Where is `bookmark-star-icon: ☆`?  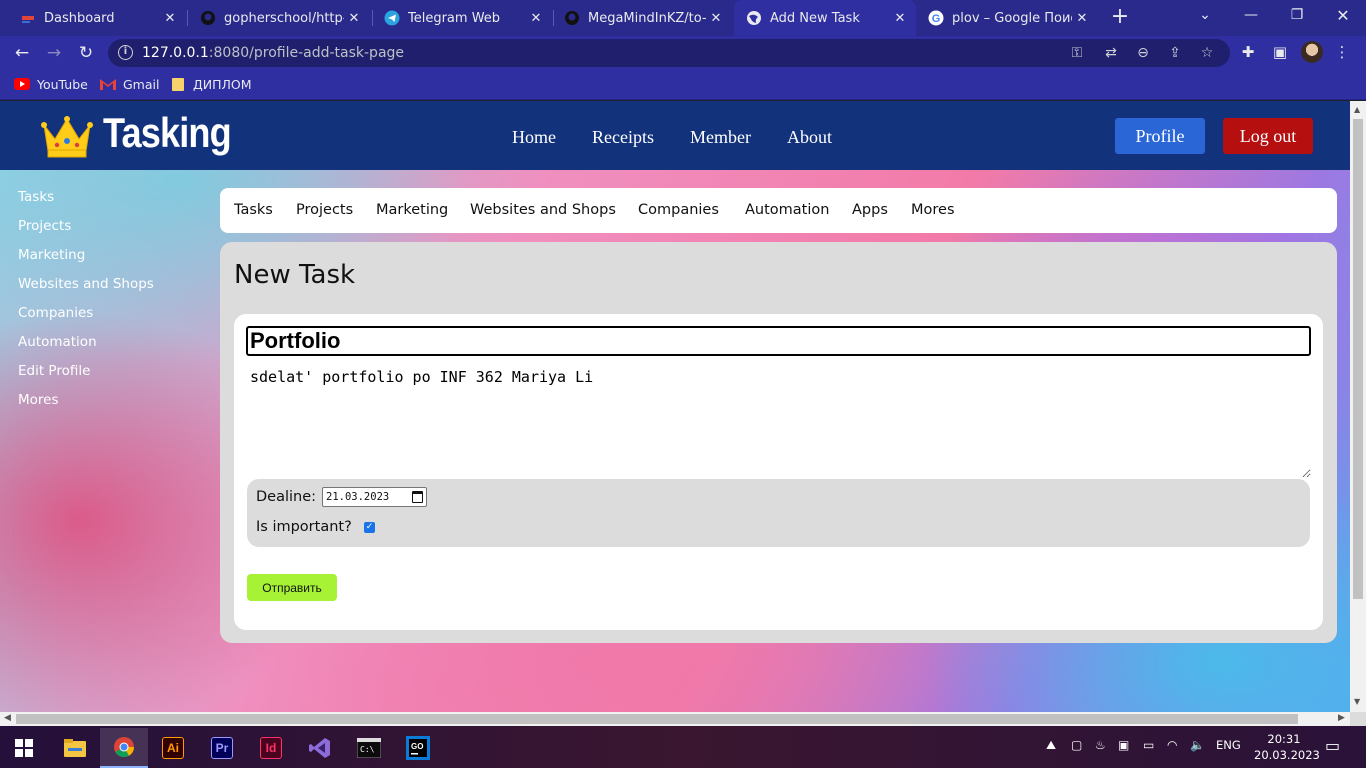 bookmark-star-icon: ☆ is located at coordinates (1207, 53).